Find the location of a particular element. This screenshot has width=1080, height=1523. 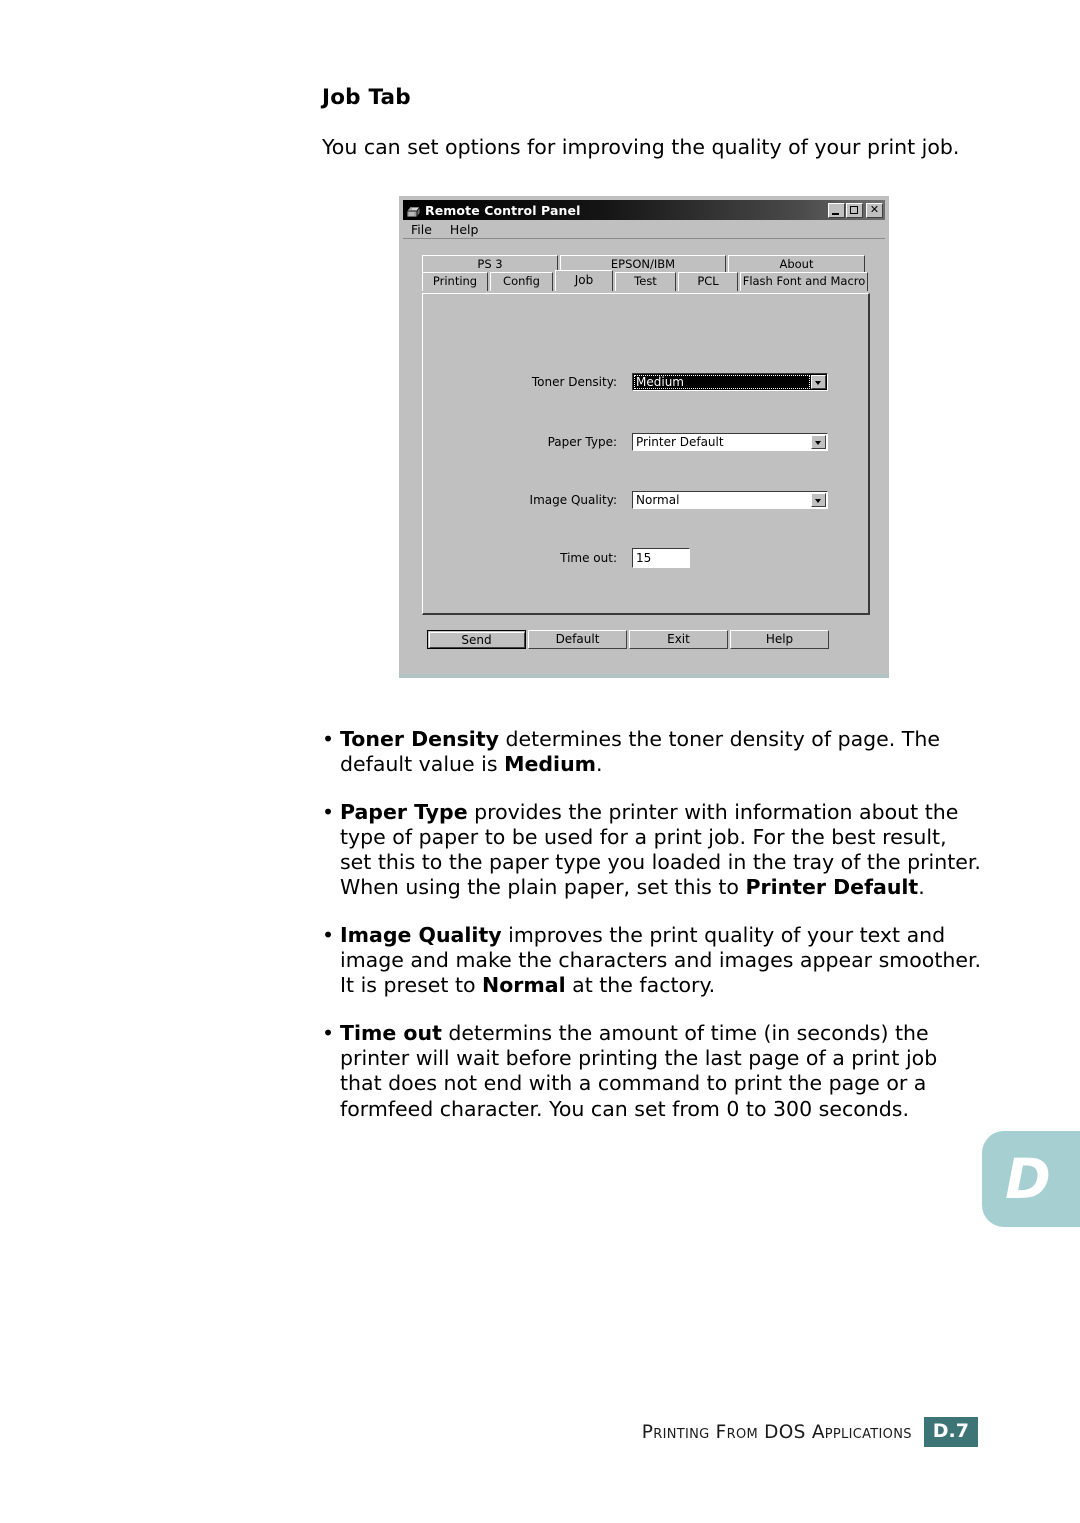

field-time-out: Time out: 15 is located at coordinates (603, 558).